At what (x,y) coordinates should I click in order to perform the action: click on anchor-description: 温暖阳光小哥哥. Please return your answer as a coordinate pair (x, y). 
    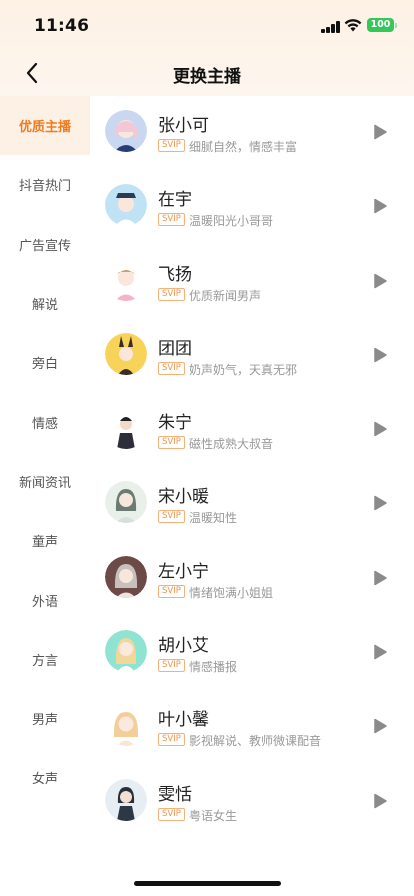
    Looking at the image, I should click on (231, 221).